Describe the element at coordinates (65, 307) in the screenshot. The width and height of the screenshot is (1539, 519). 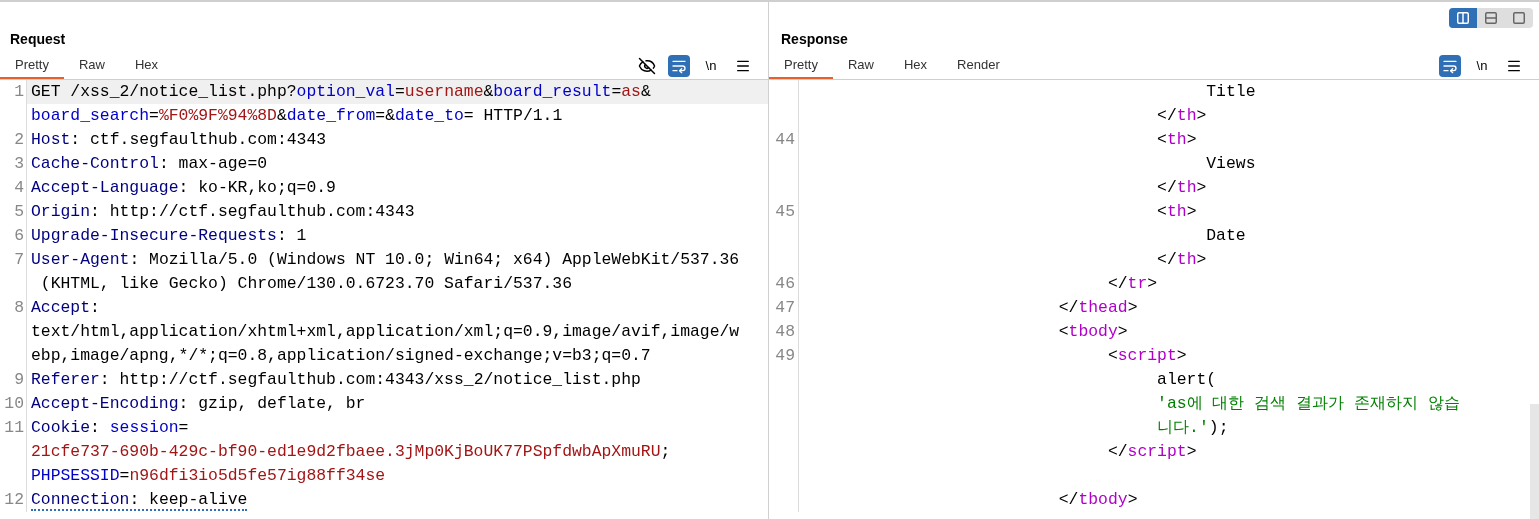
I see `code-line: Accept:` at that location.